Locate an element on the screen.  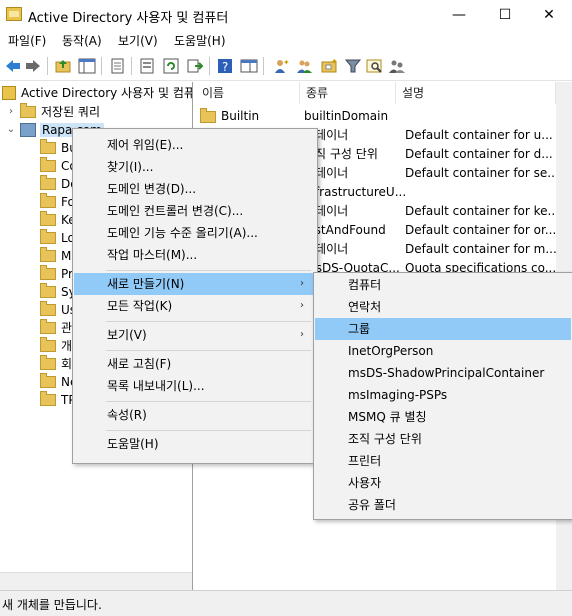
close-button: ✕ is located at coordinates (549, 15).